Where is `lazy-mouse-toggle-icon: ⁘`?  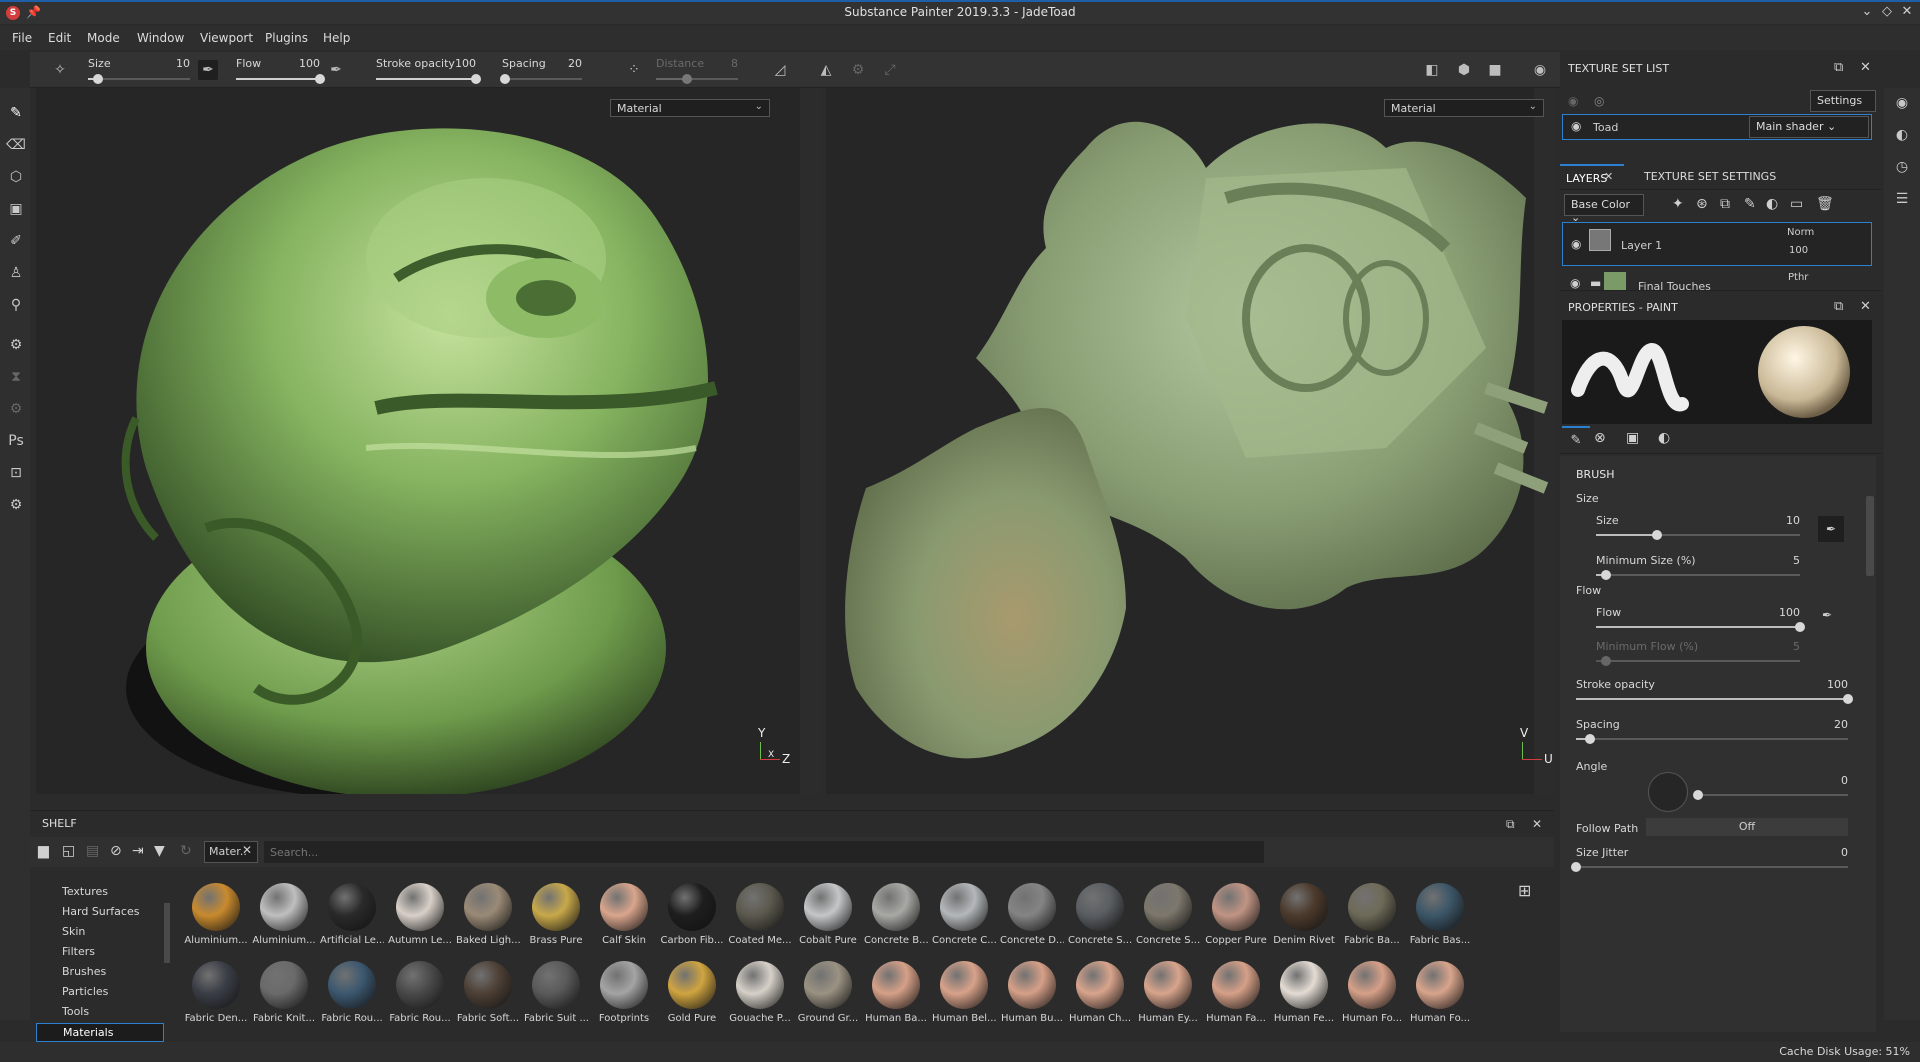
lazy-mouse-toggle-icon: ⁘ is located at coordinates (634, 70).